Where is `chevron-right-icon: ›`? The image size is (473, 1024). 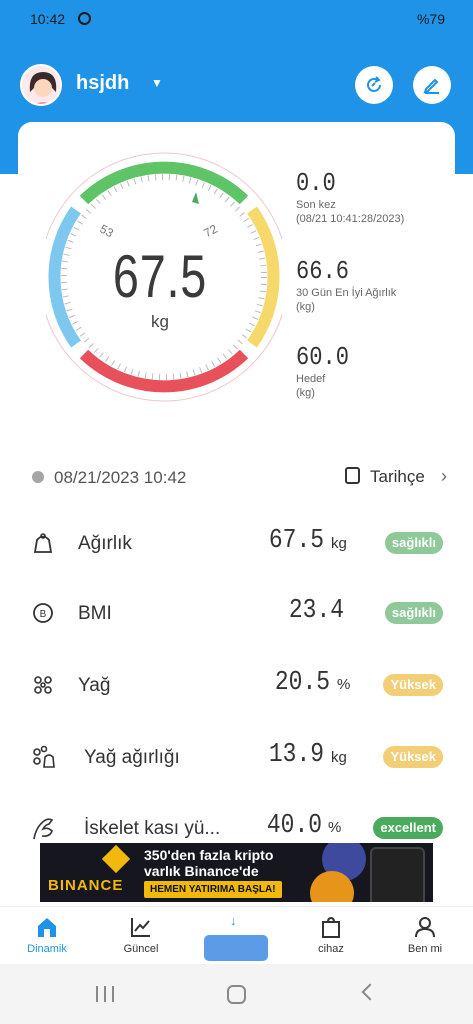
chevron-right-icon: › is located at coordinates (444, 476).